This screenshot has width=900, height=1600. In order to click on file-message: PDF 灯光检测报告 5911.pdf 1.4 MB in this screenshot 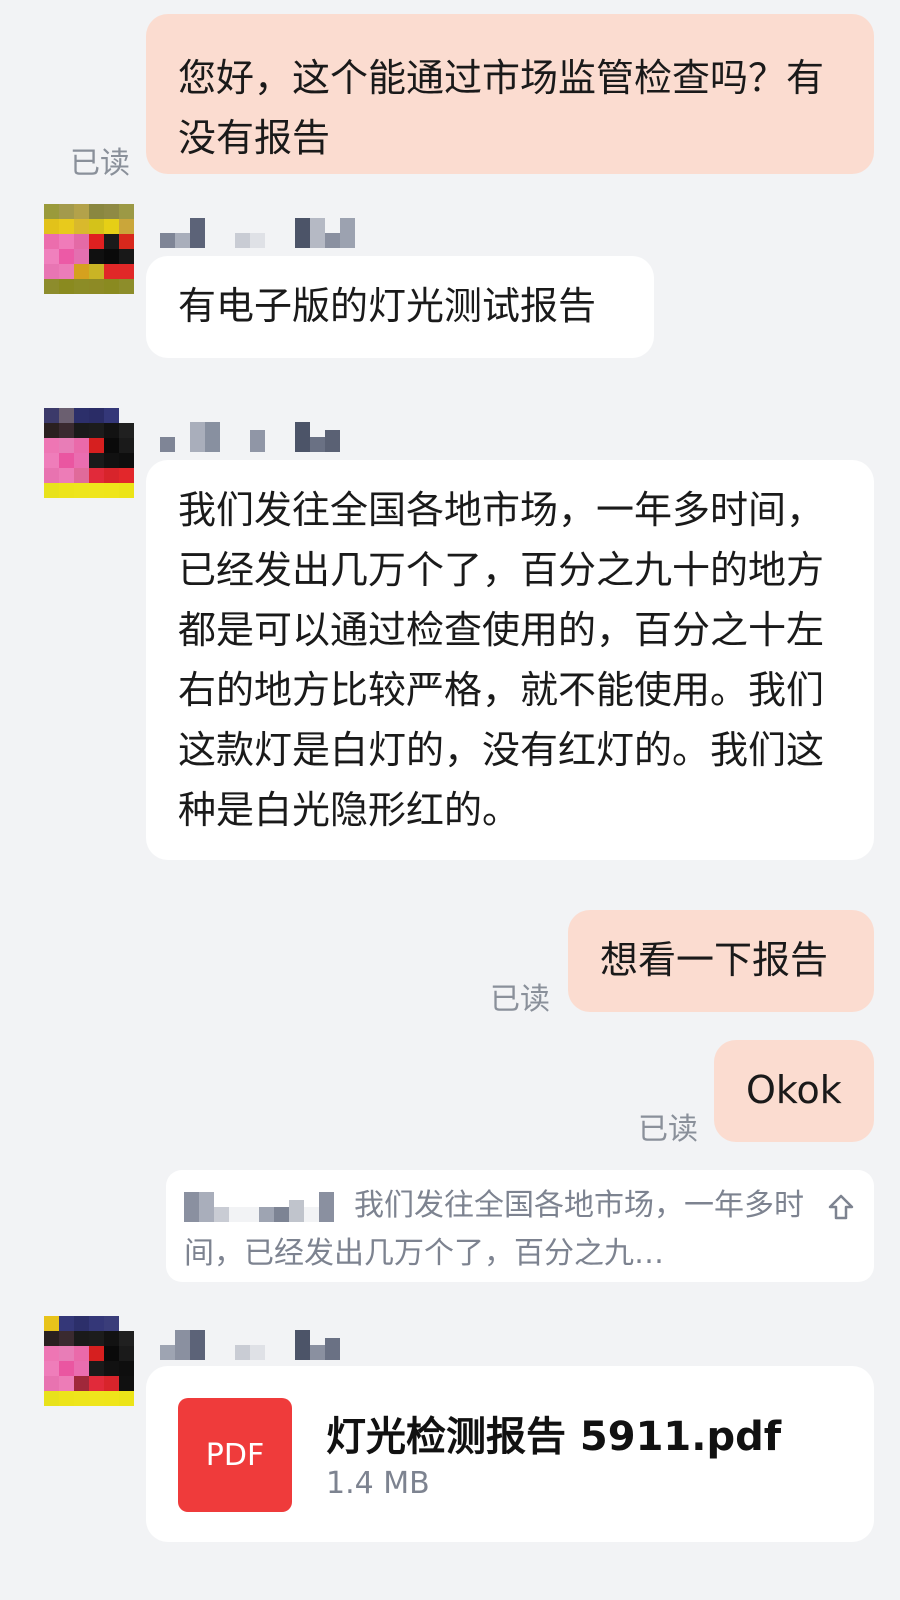, I will do `click(510, 1454)`.